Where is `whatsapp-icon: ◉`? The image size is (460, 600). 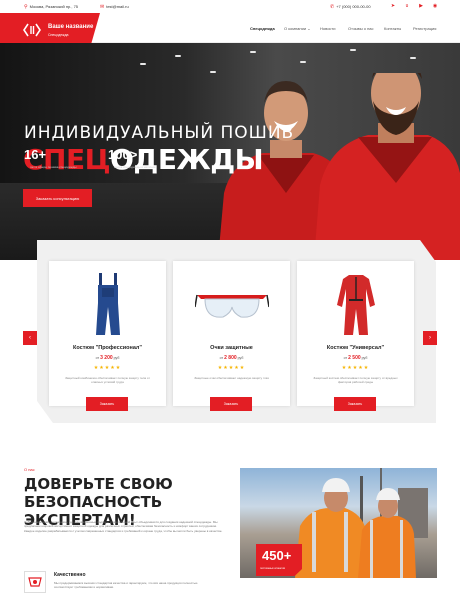
whatsapp-icon: ◉ is located at coordinates (435, 6).